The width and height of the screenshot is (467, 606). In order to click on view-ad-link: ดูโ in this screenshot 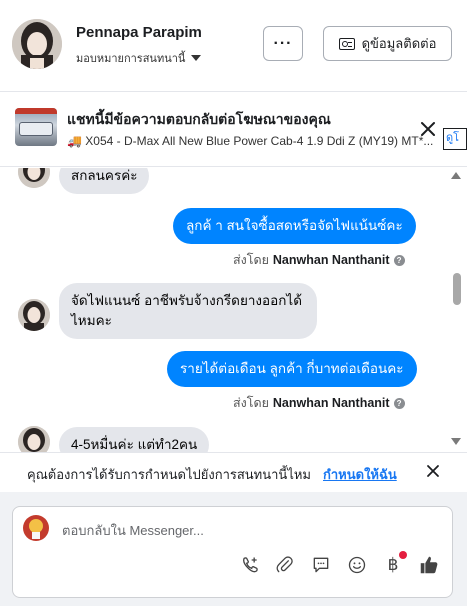, I will do `click(455, 139)`.